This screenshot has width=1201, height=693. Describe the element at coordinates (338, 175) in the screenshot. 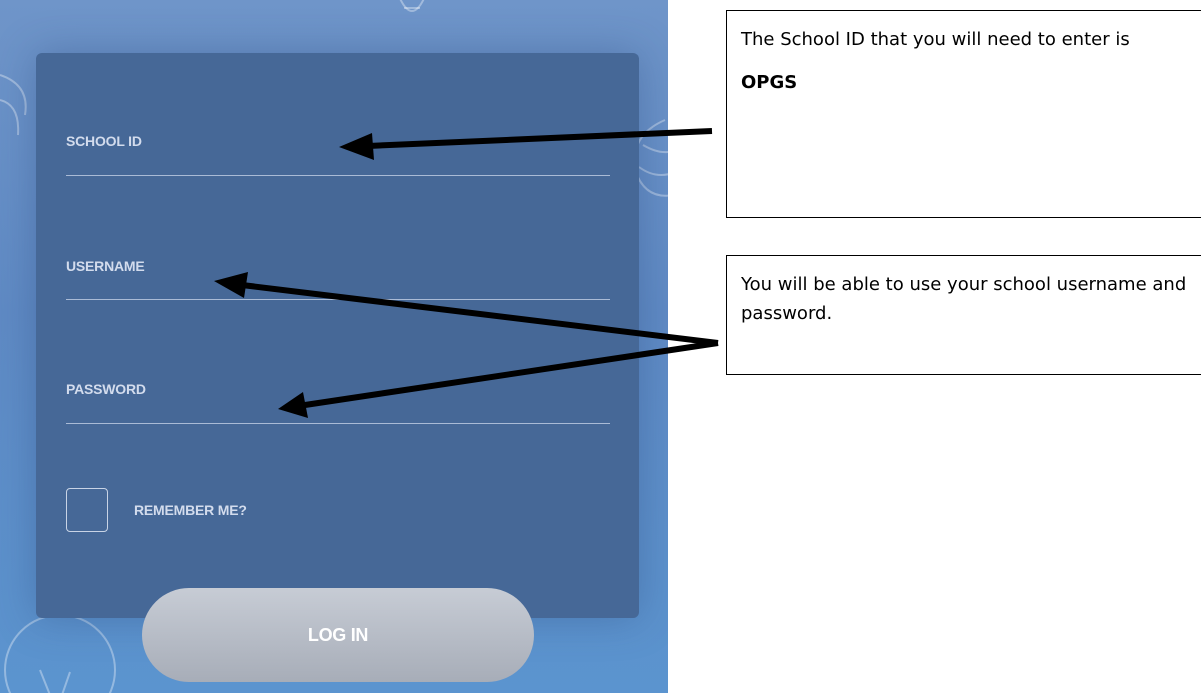

I see `school-id-input` at that location.